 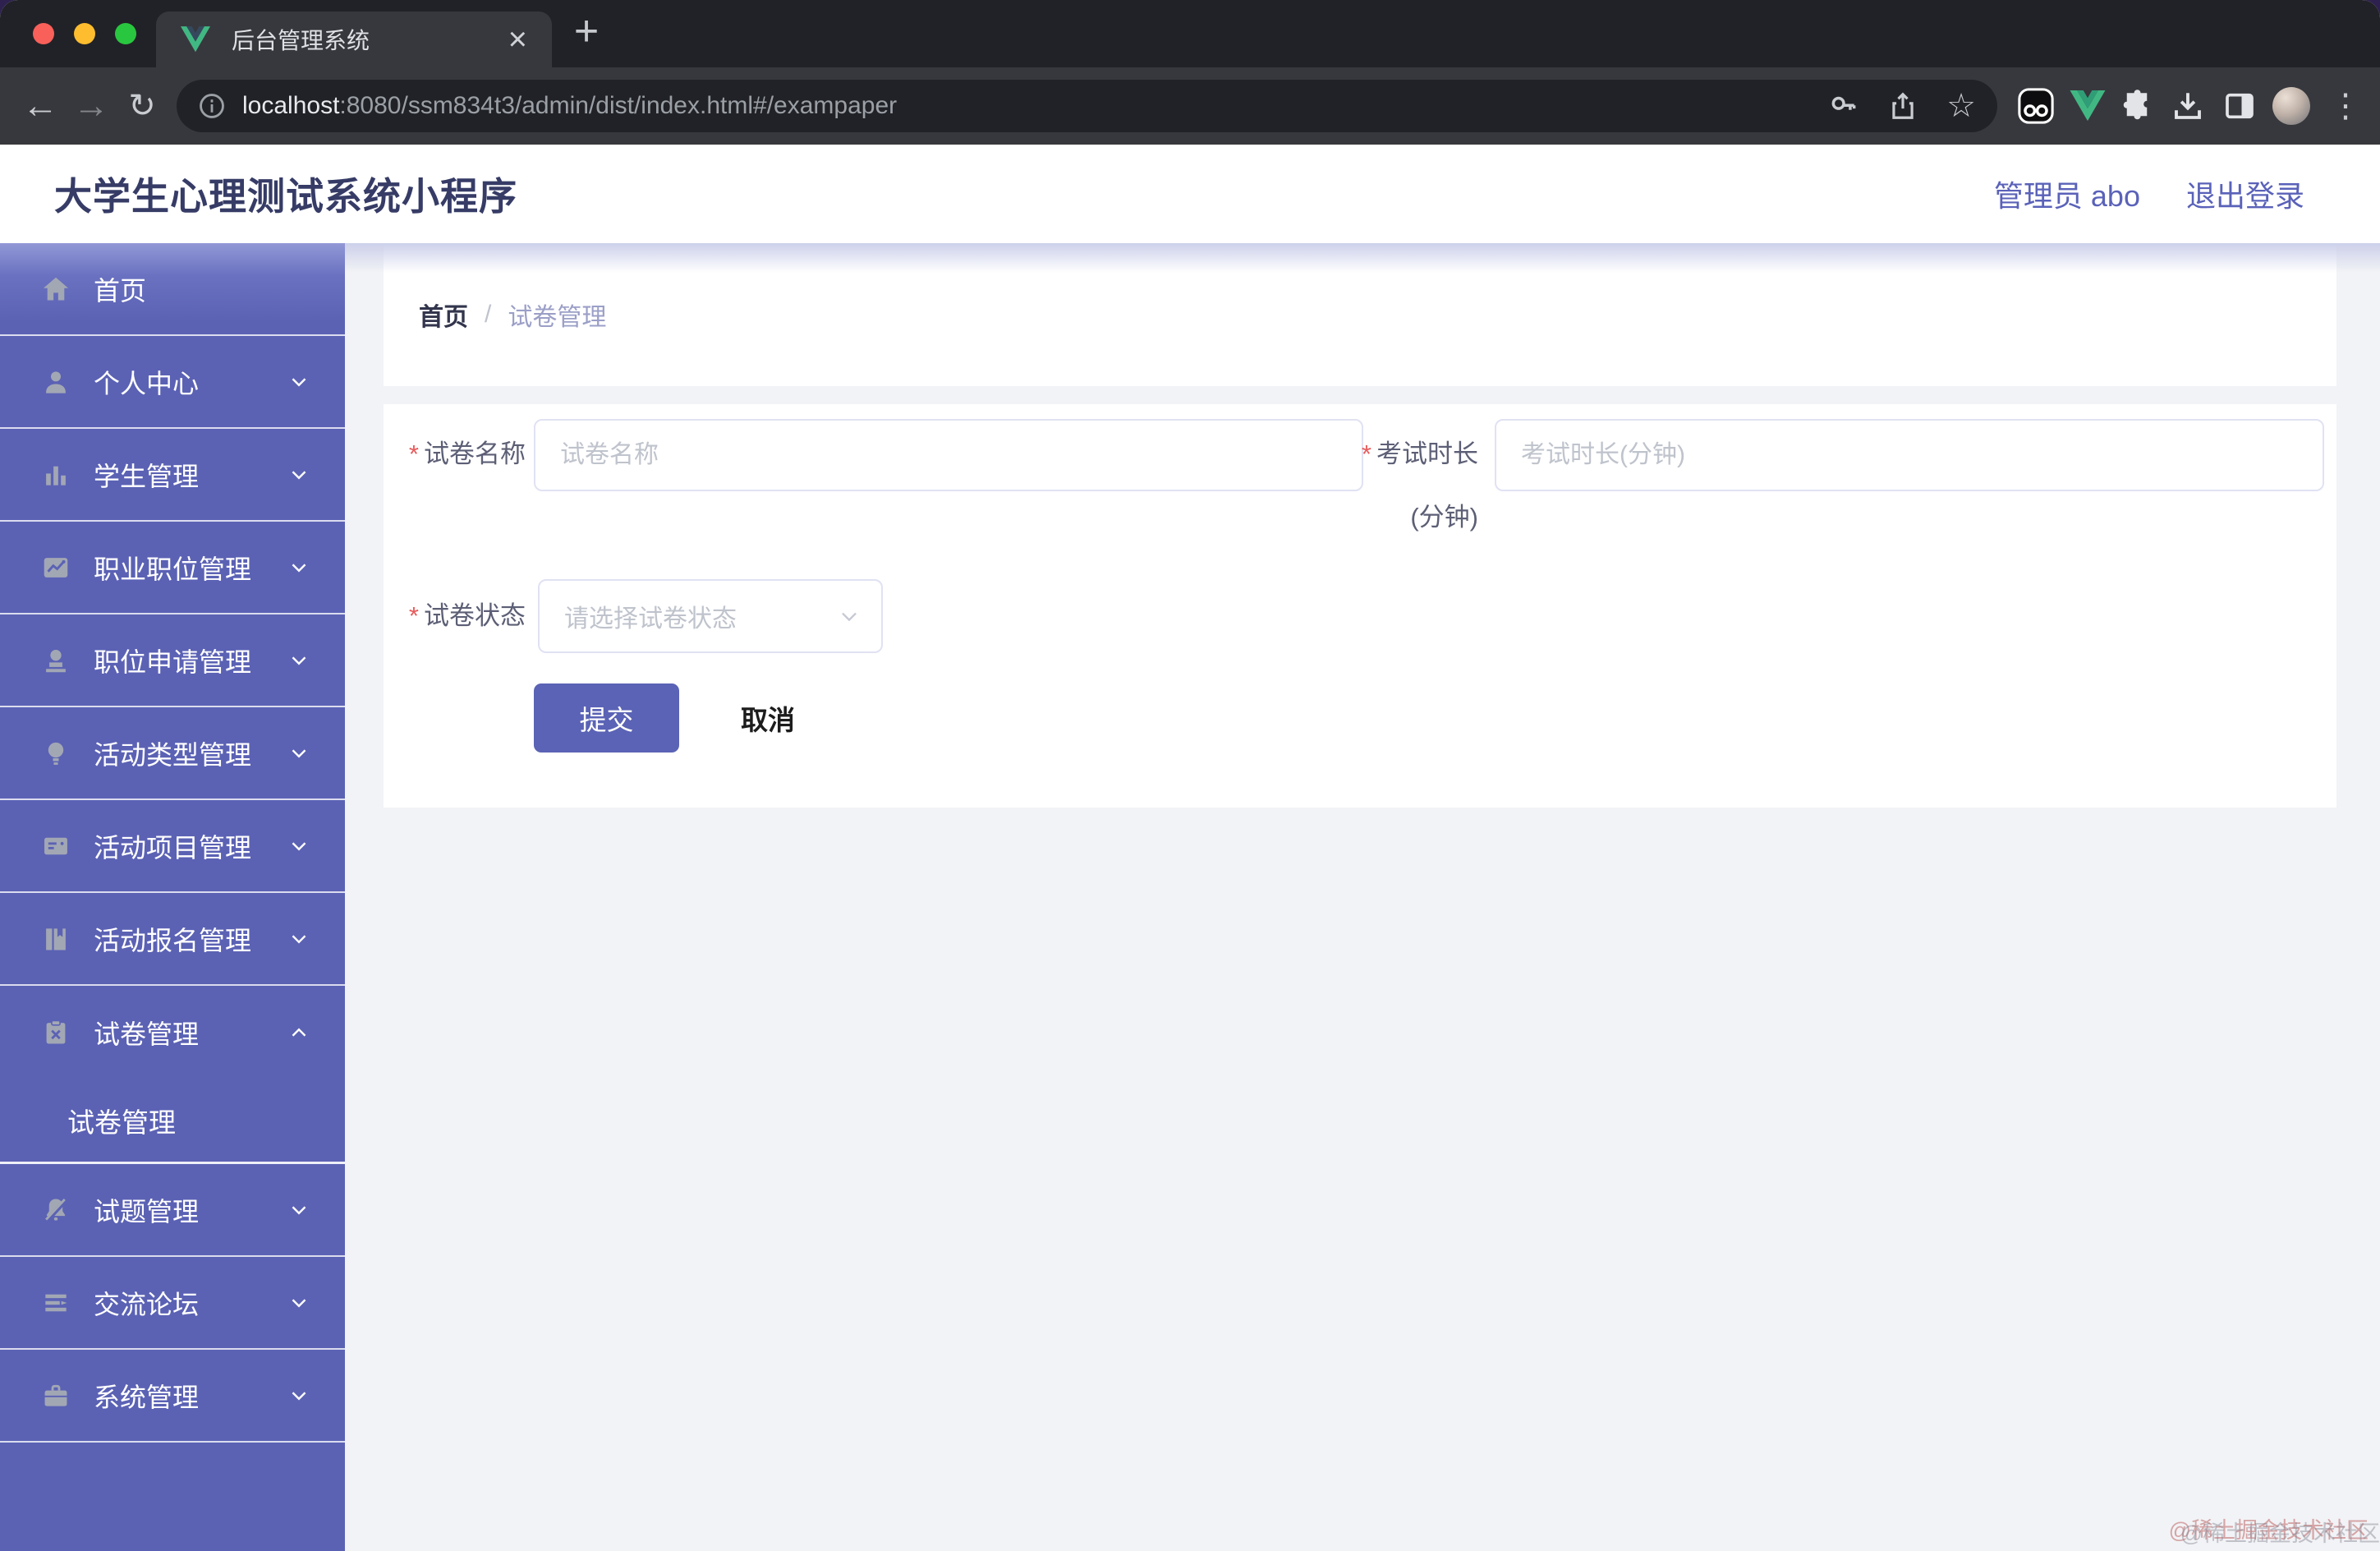 What do you see at coordinates (172, 660) in the screenshot?
I see `sidebar-item-applications: 职位申请管理` at bounding box center [172, 660].